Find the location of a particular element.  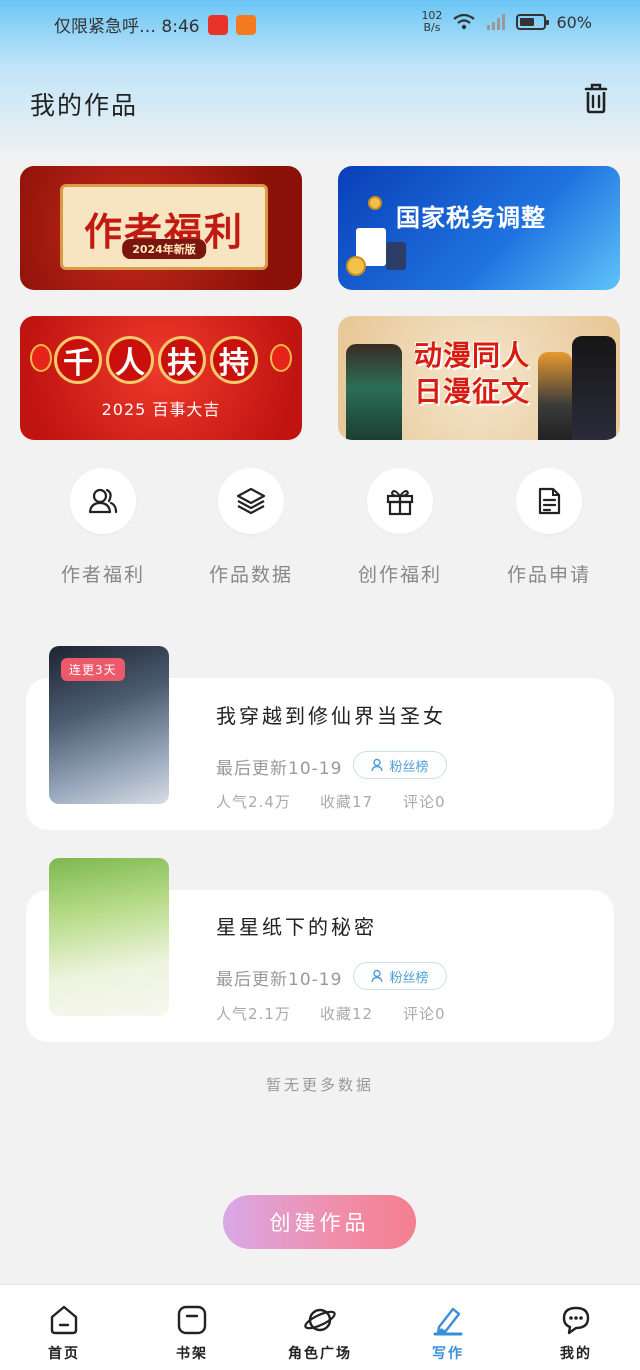

banner-thousand-support: 千 人 扶 持 2025 百事大吉 is located at coordinates (161, 378).